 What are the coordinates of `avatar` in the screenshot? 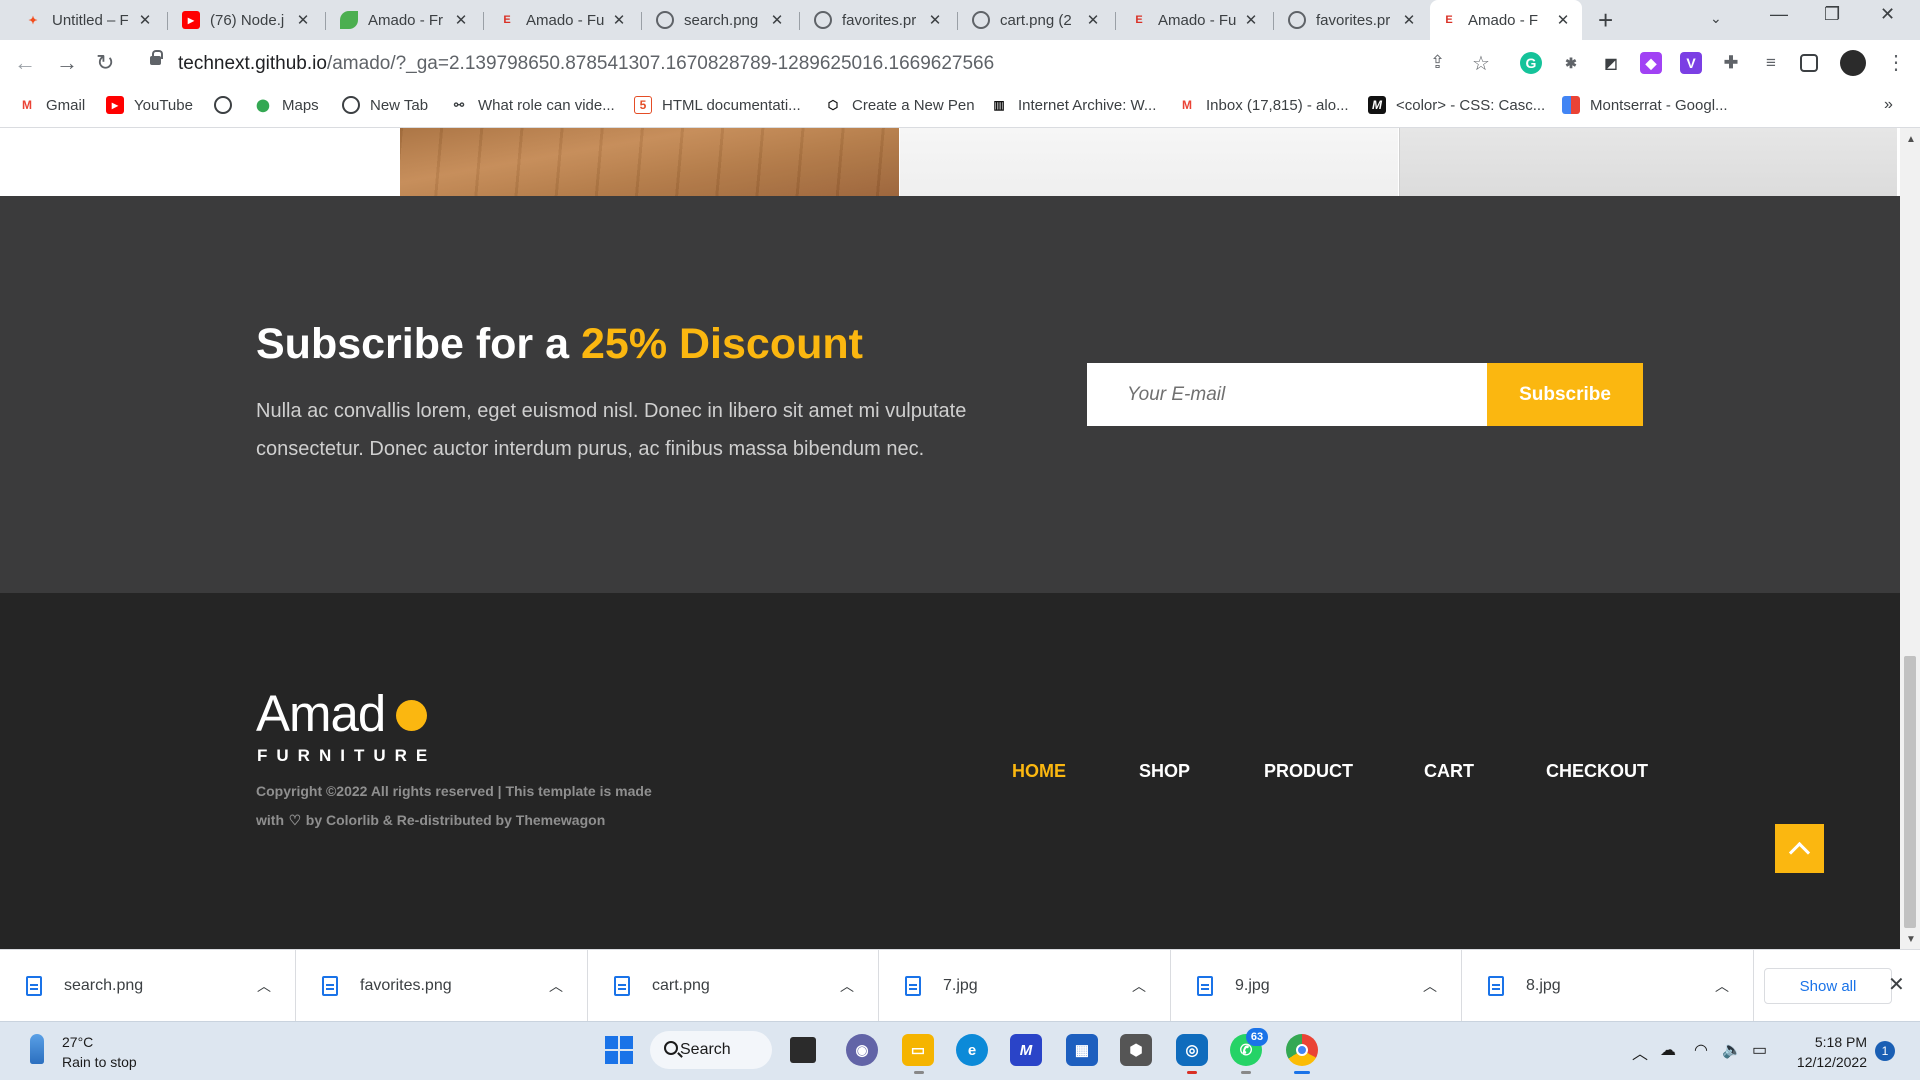 It's located at (1853, 63).